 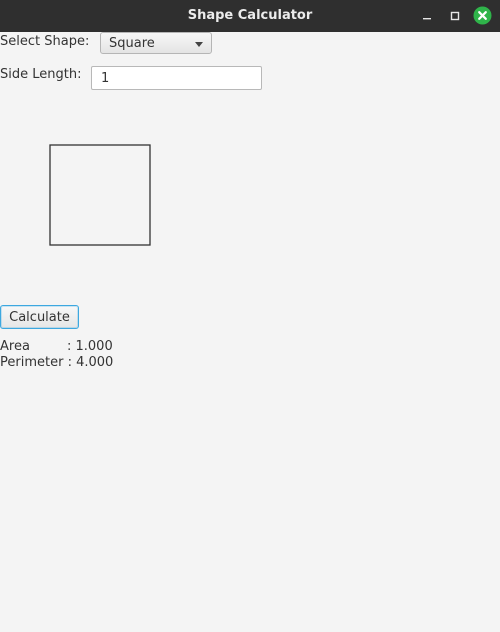 I want to click on minimize-icon, so click(x=427, y=19).